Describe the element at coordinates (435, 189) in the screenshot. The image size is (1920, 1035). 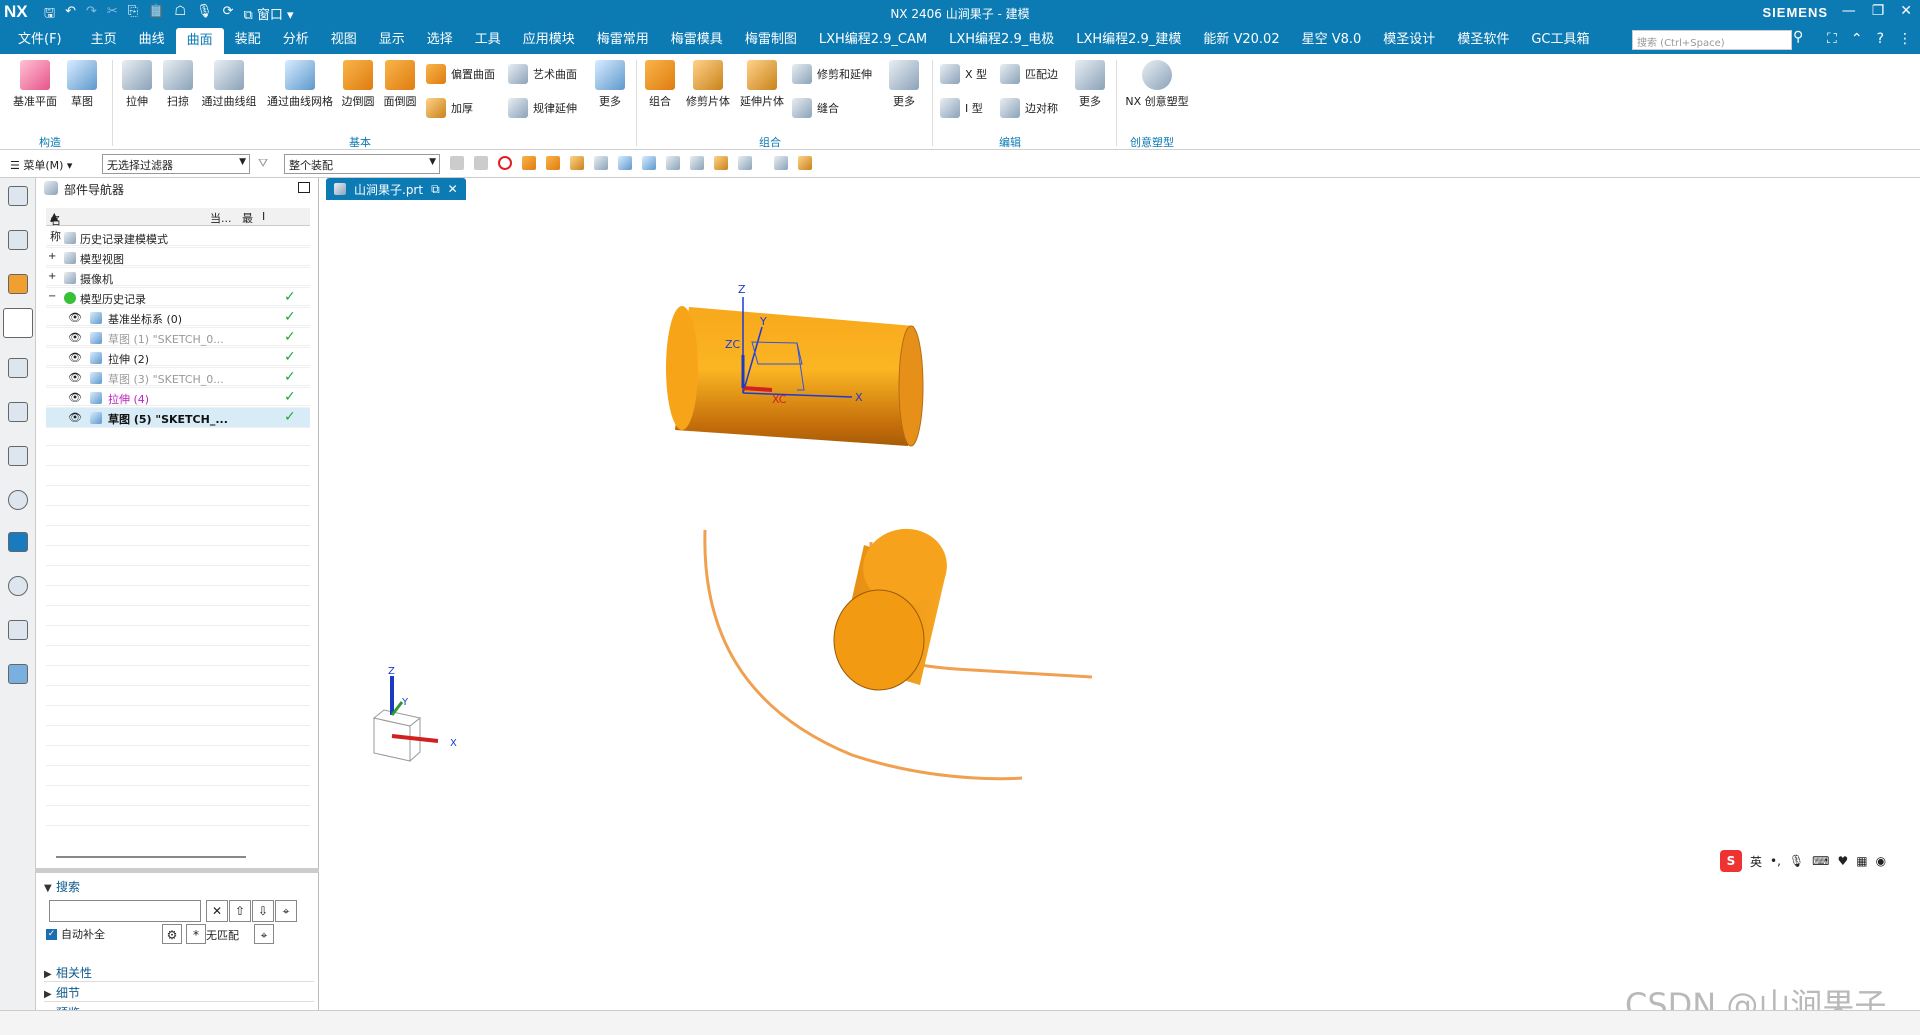
I see `tab-float-icon: ⧉` at that location.